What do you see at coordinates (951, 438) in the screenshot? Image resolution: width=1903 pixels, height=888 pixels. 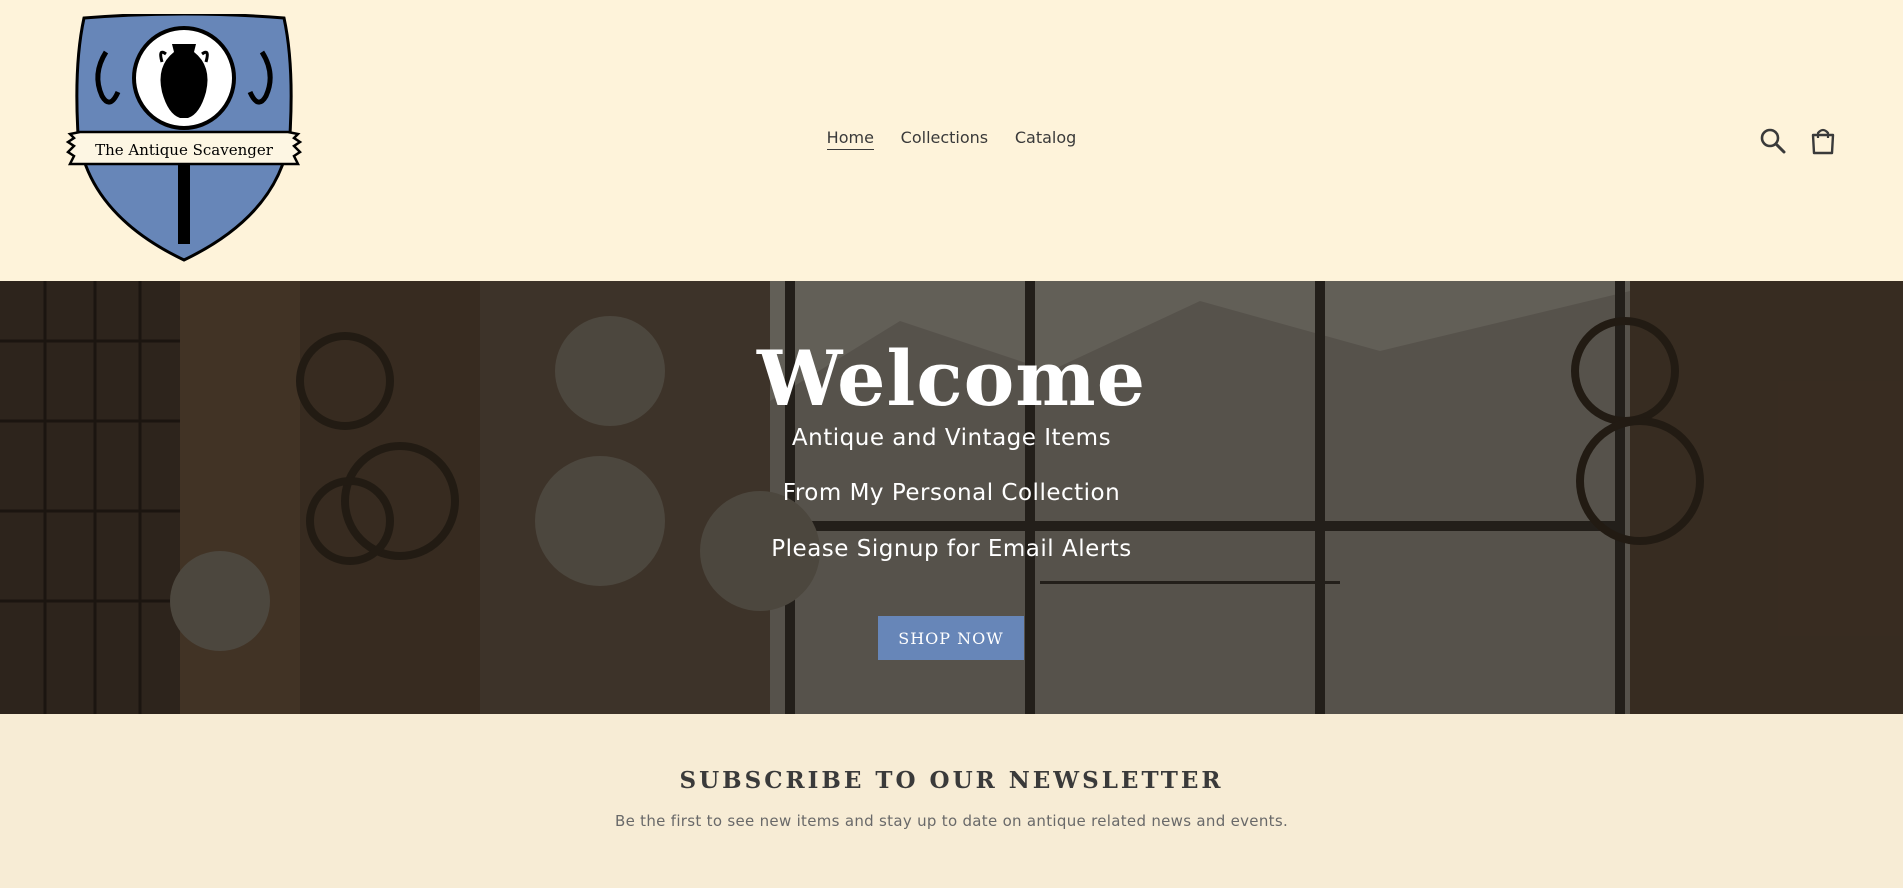 I see `hero-line-1: Antique and Vintage Items` at bounding box center [951, 438].